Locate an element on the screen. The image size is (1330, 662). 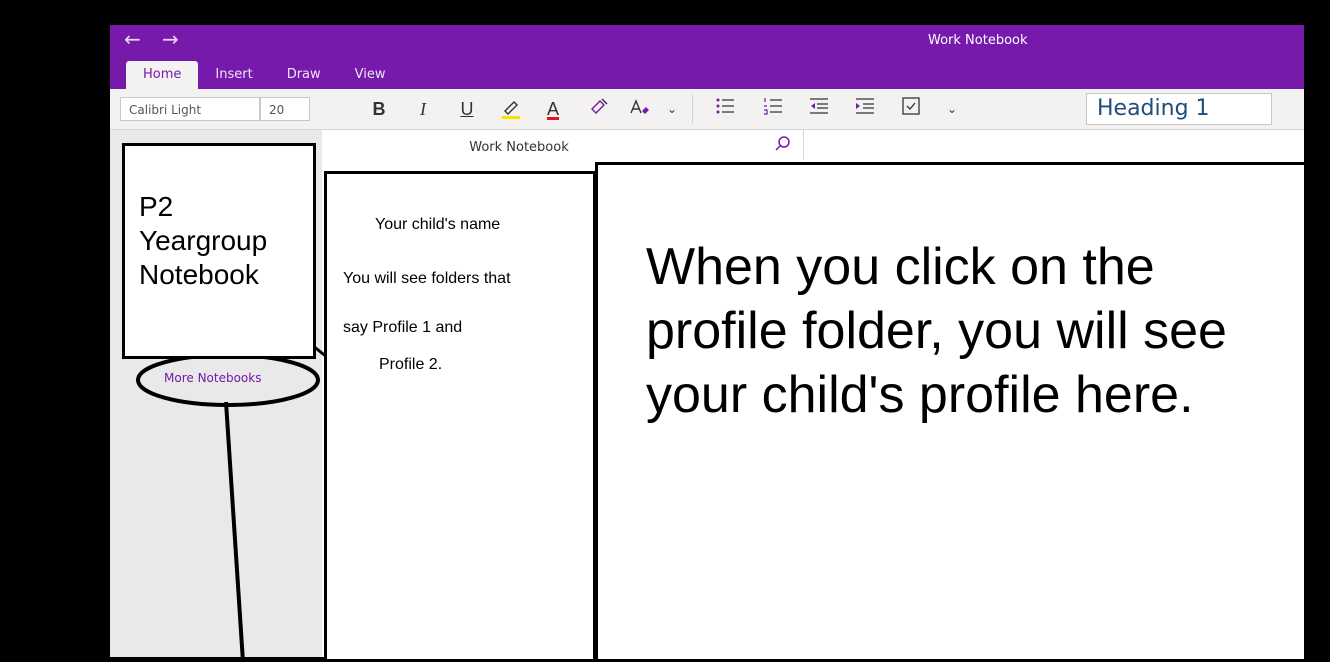
callout-text: P2 Yeargroup Notebook is located at coordinates (203, 241).